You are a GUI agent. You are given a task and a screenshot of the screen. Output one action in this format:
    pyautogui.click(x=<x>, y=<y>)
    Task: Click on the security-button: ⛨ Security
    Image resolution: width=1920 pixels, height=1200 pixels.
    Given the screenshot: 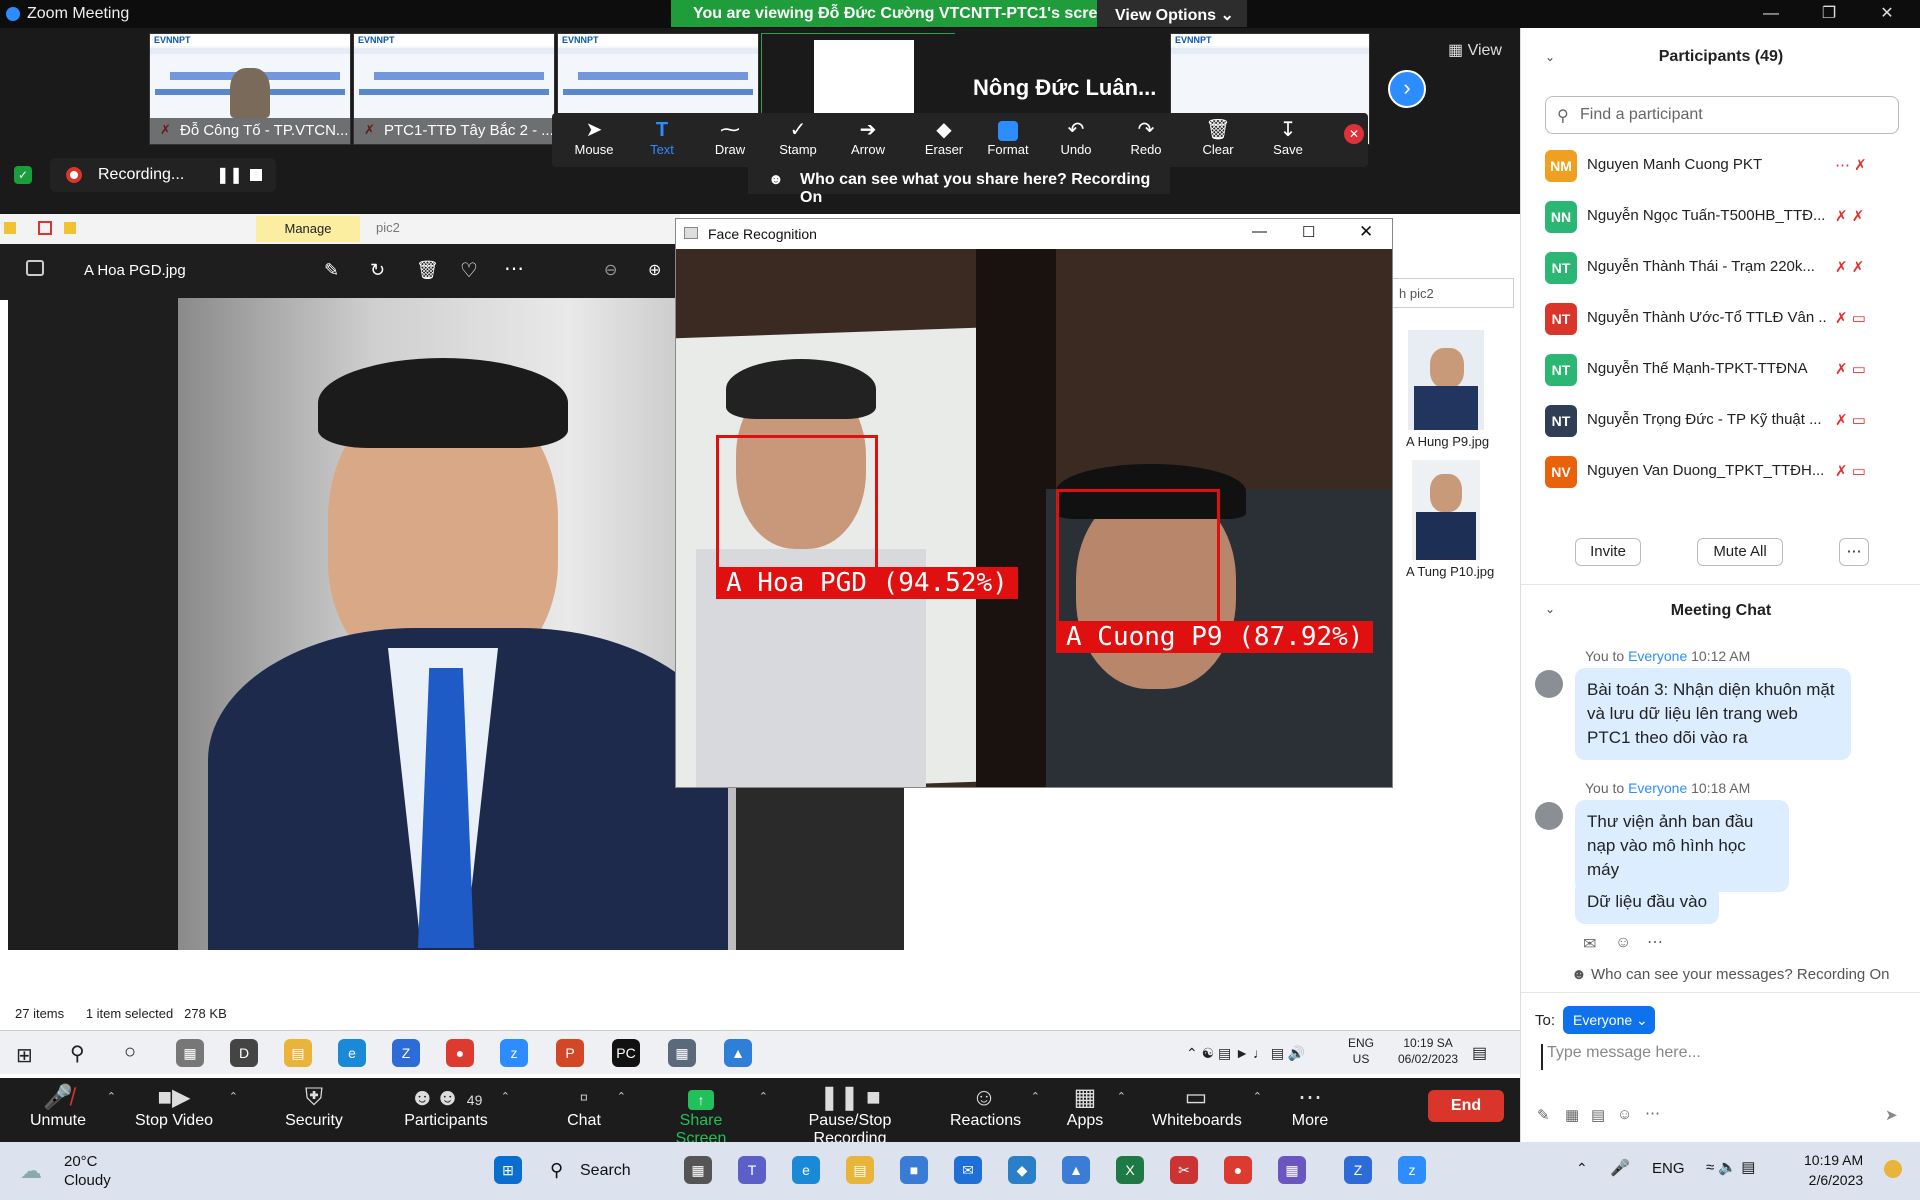 What is the action you would take?
    pyautogui.click(x=314, y=1107)
    